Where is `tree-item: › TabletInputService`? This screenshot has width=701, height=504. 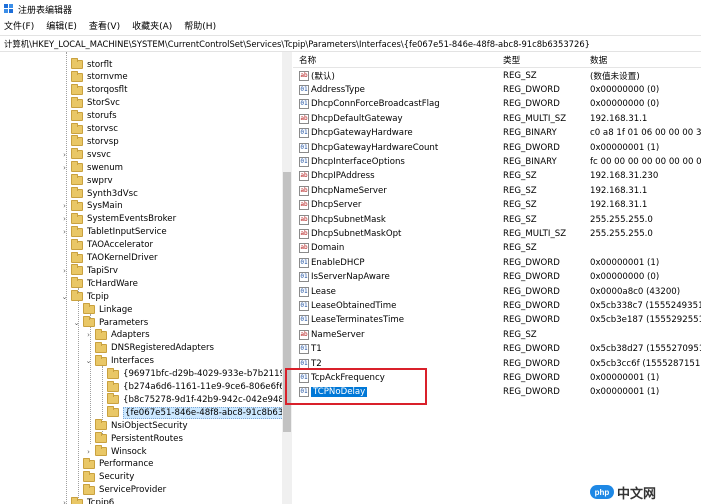 tree-item: › TabletInputService is located at coordinates (113, 232).